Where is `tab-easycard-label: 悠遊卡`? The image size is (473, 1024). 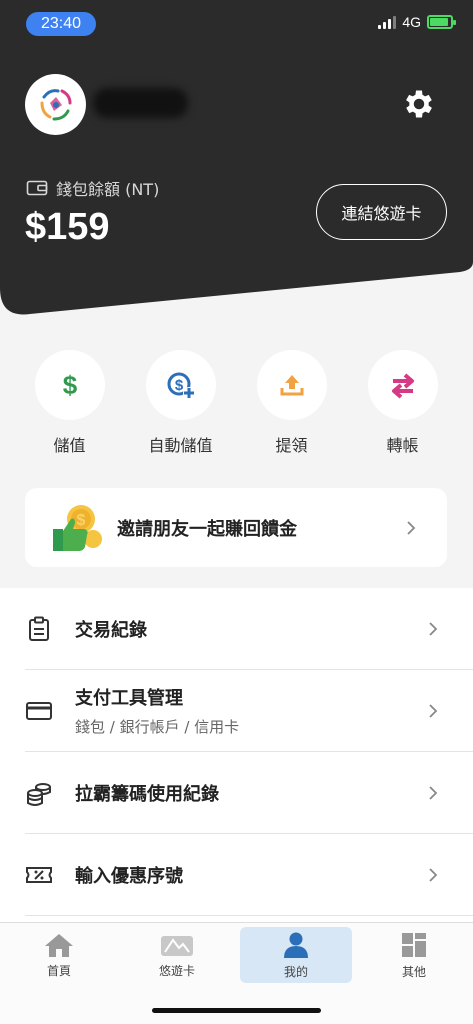
tab-easycard-label: 悠遊卡 is located at coordinates (176, 970).